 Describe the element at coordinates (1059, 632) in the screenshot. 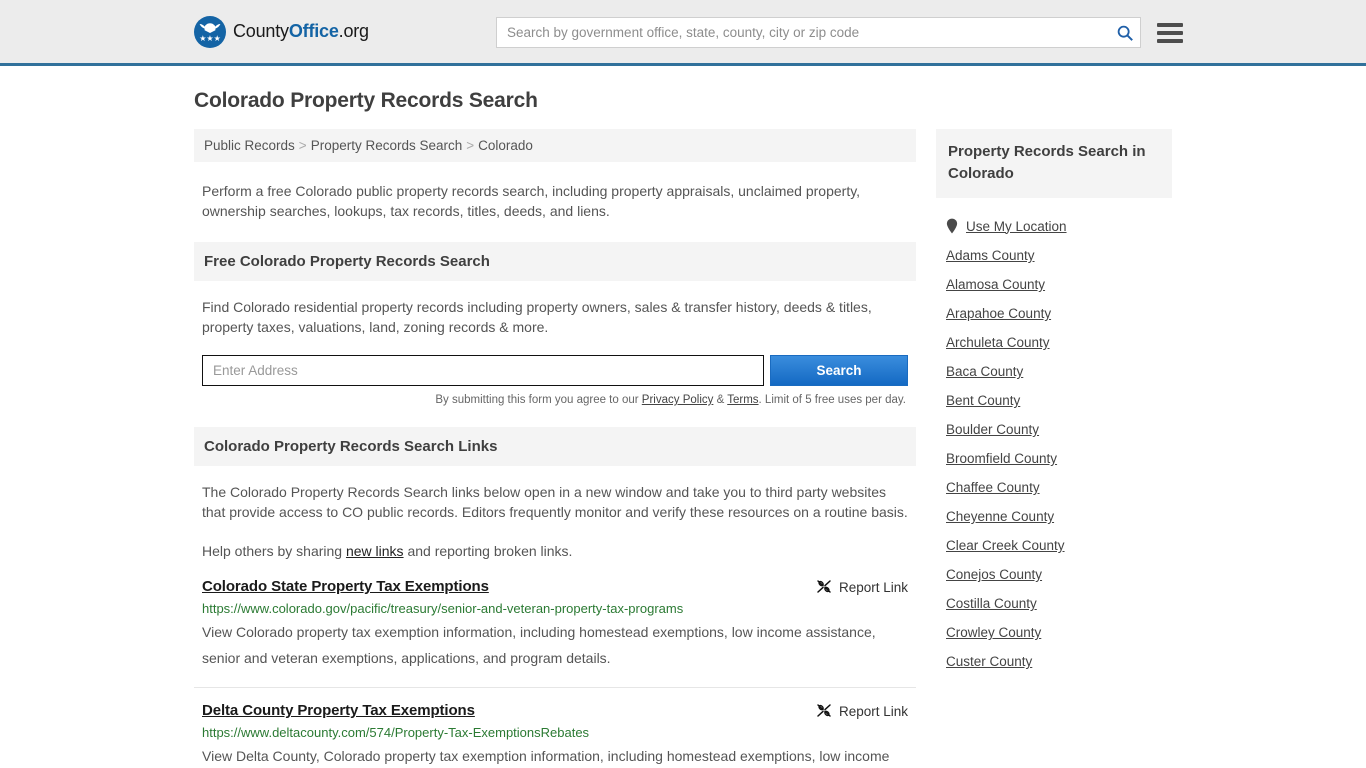

I see `sidebar-item-crowley-county: Crowley County` at that location.